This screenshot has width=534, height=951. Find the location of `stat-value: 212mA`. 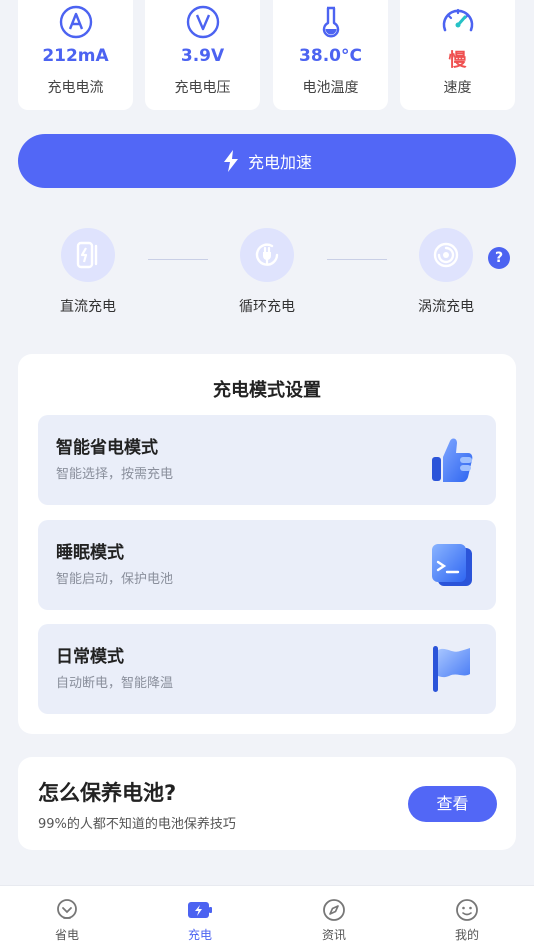

stat-value: 212mA is located at coordinates (75, 56).